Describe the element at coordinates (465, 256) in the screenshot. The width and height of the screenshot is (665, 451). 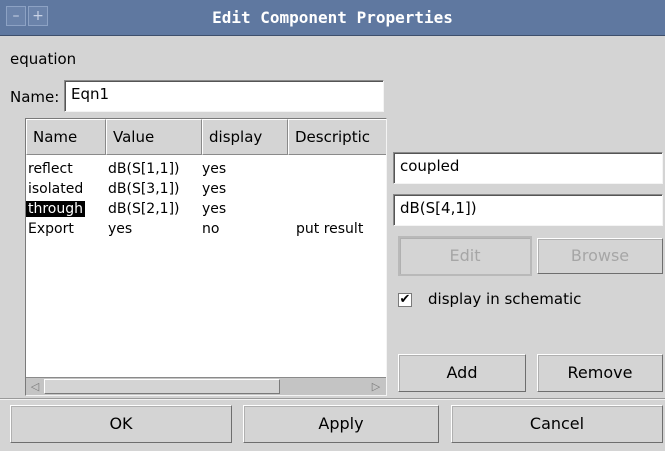
I see `edit-button: Edit` at that location.